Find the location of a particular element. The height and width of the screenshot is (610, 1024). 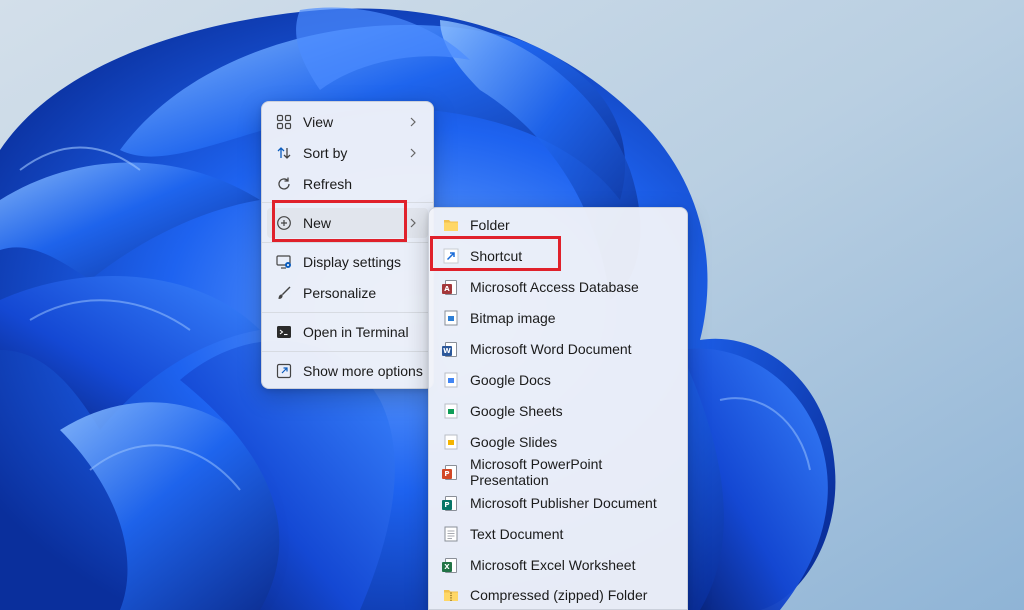

submenu-item-compressed-folder: Compressed (zipped) Folder is located at coordinates (558, 595).